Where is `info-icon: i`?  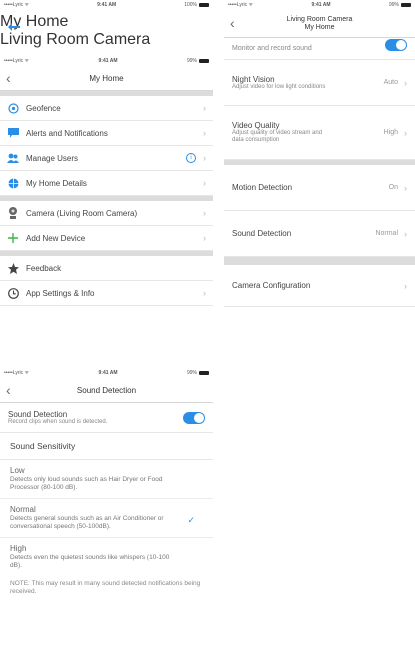 info-icon: i is located at coordinates (191, 158).